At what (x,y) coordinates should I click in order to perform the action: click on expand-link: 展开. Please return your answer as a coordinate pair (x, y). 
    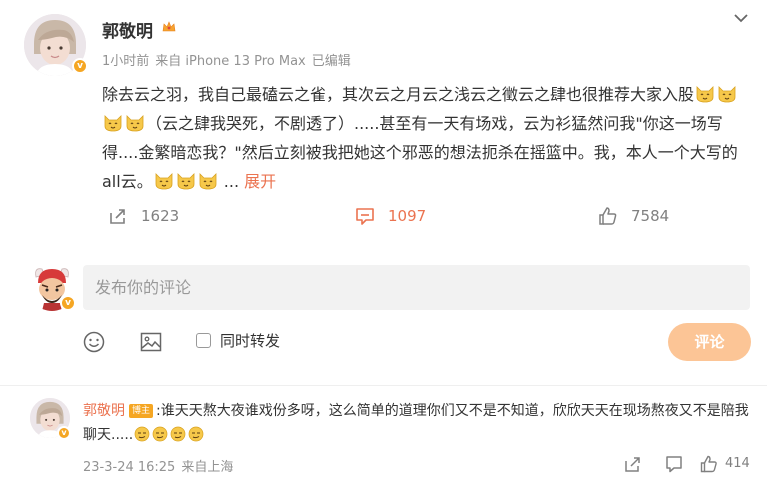
    Looking at the image, I should click on (260, 181).